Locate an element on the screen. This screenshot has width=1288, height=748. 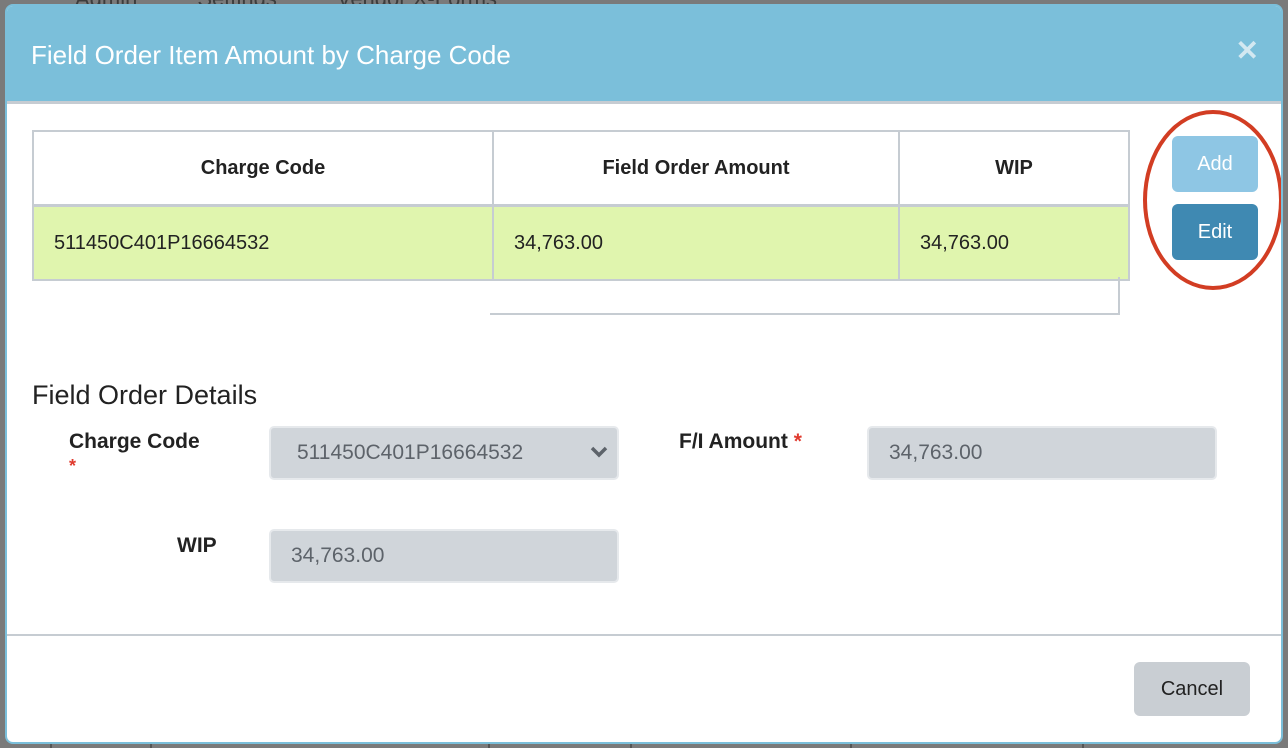
charge-code-label: Charge Code * is located at coordinates (134, 453).